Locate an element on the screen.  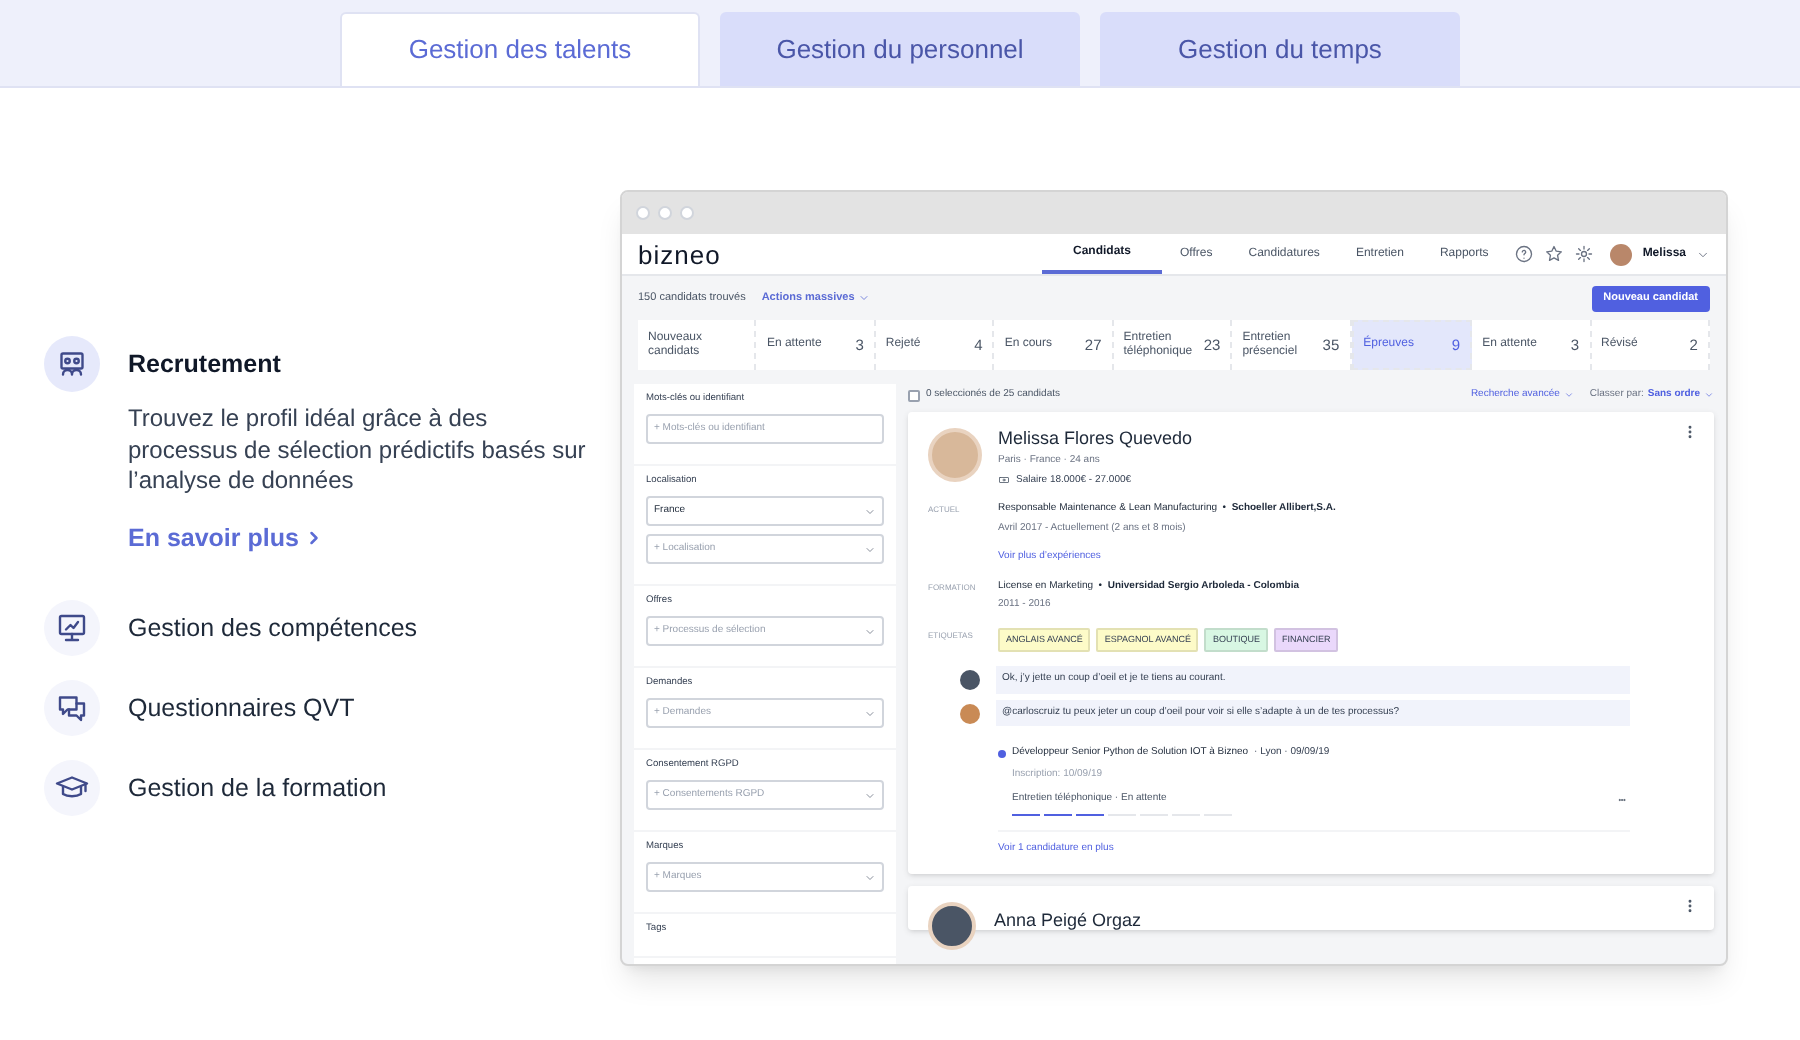
select-all-checkbox is located at coordinates (914, 395).